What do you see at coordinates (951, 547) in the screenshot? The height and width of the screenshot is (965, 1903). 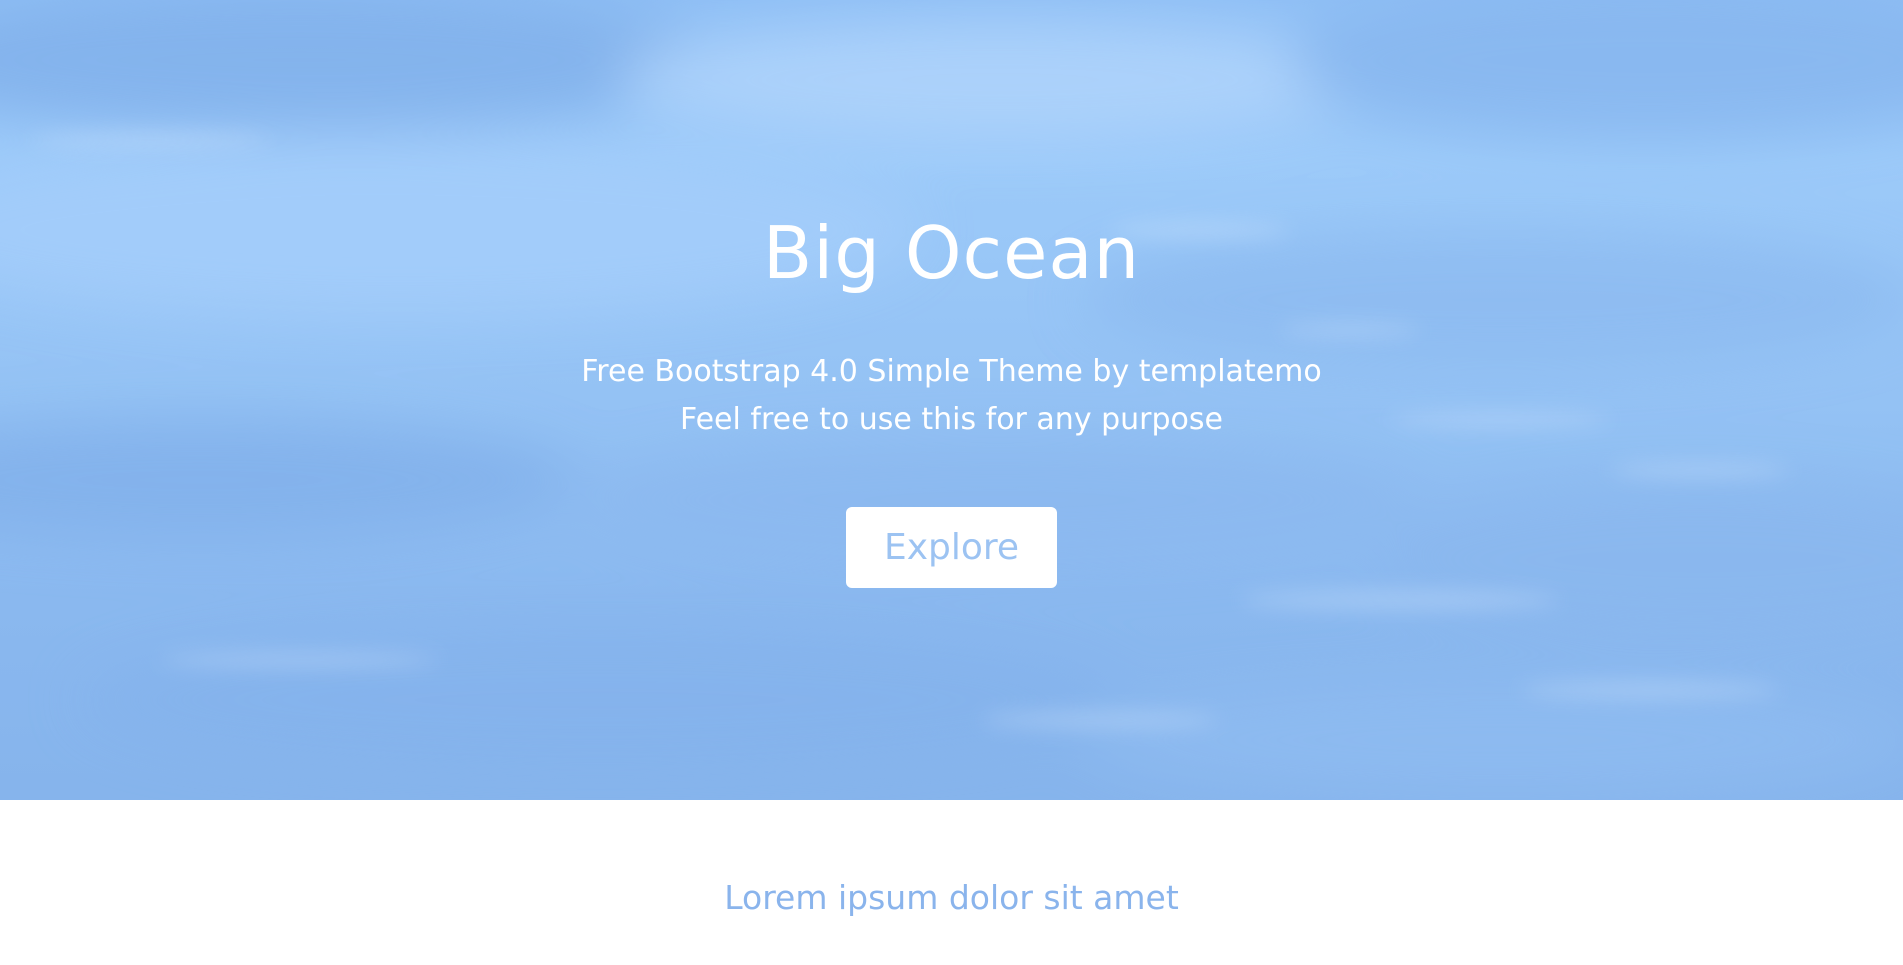 I see `explore-button: Explore` at bounding box center [951, 547].